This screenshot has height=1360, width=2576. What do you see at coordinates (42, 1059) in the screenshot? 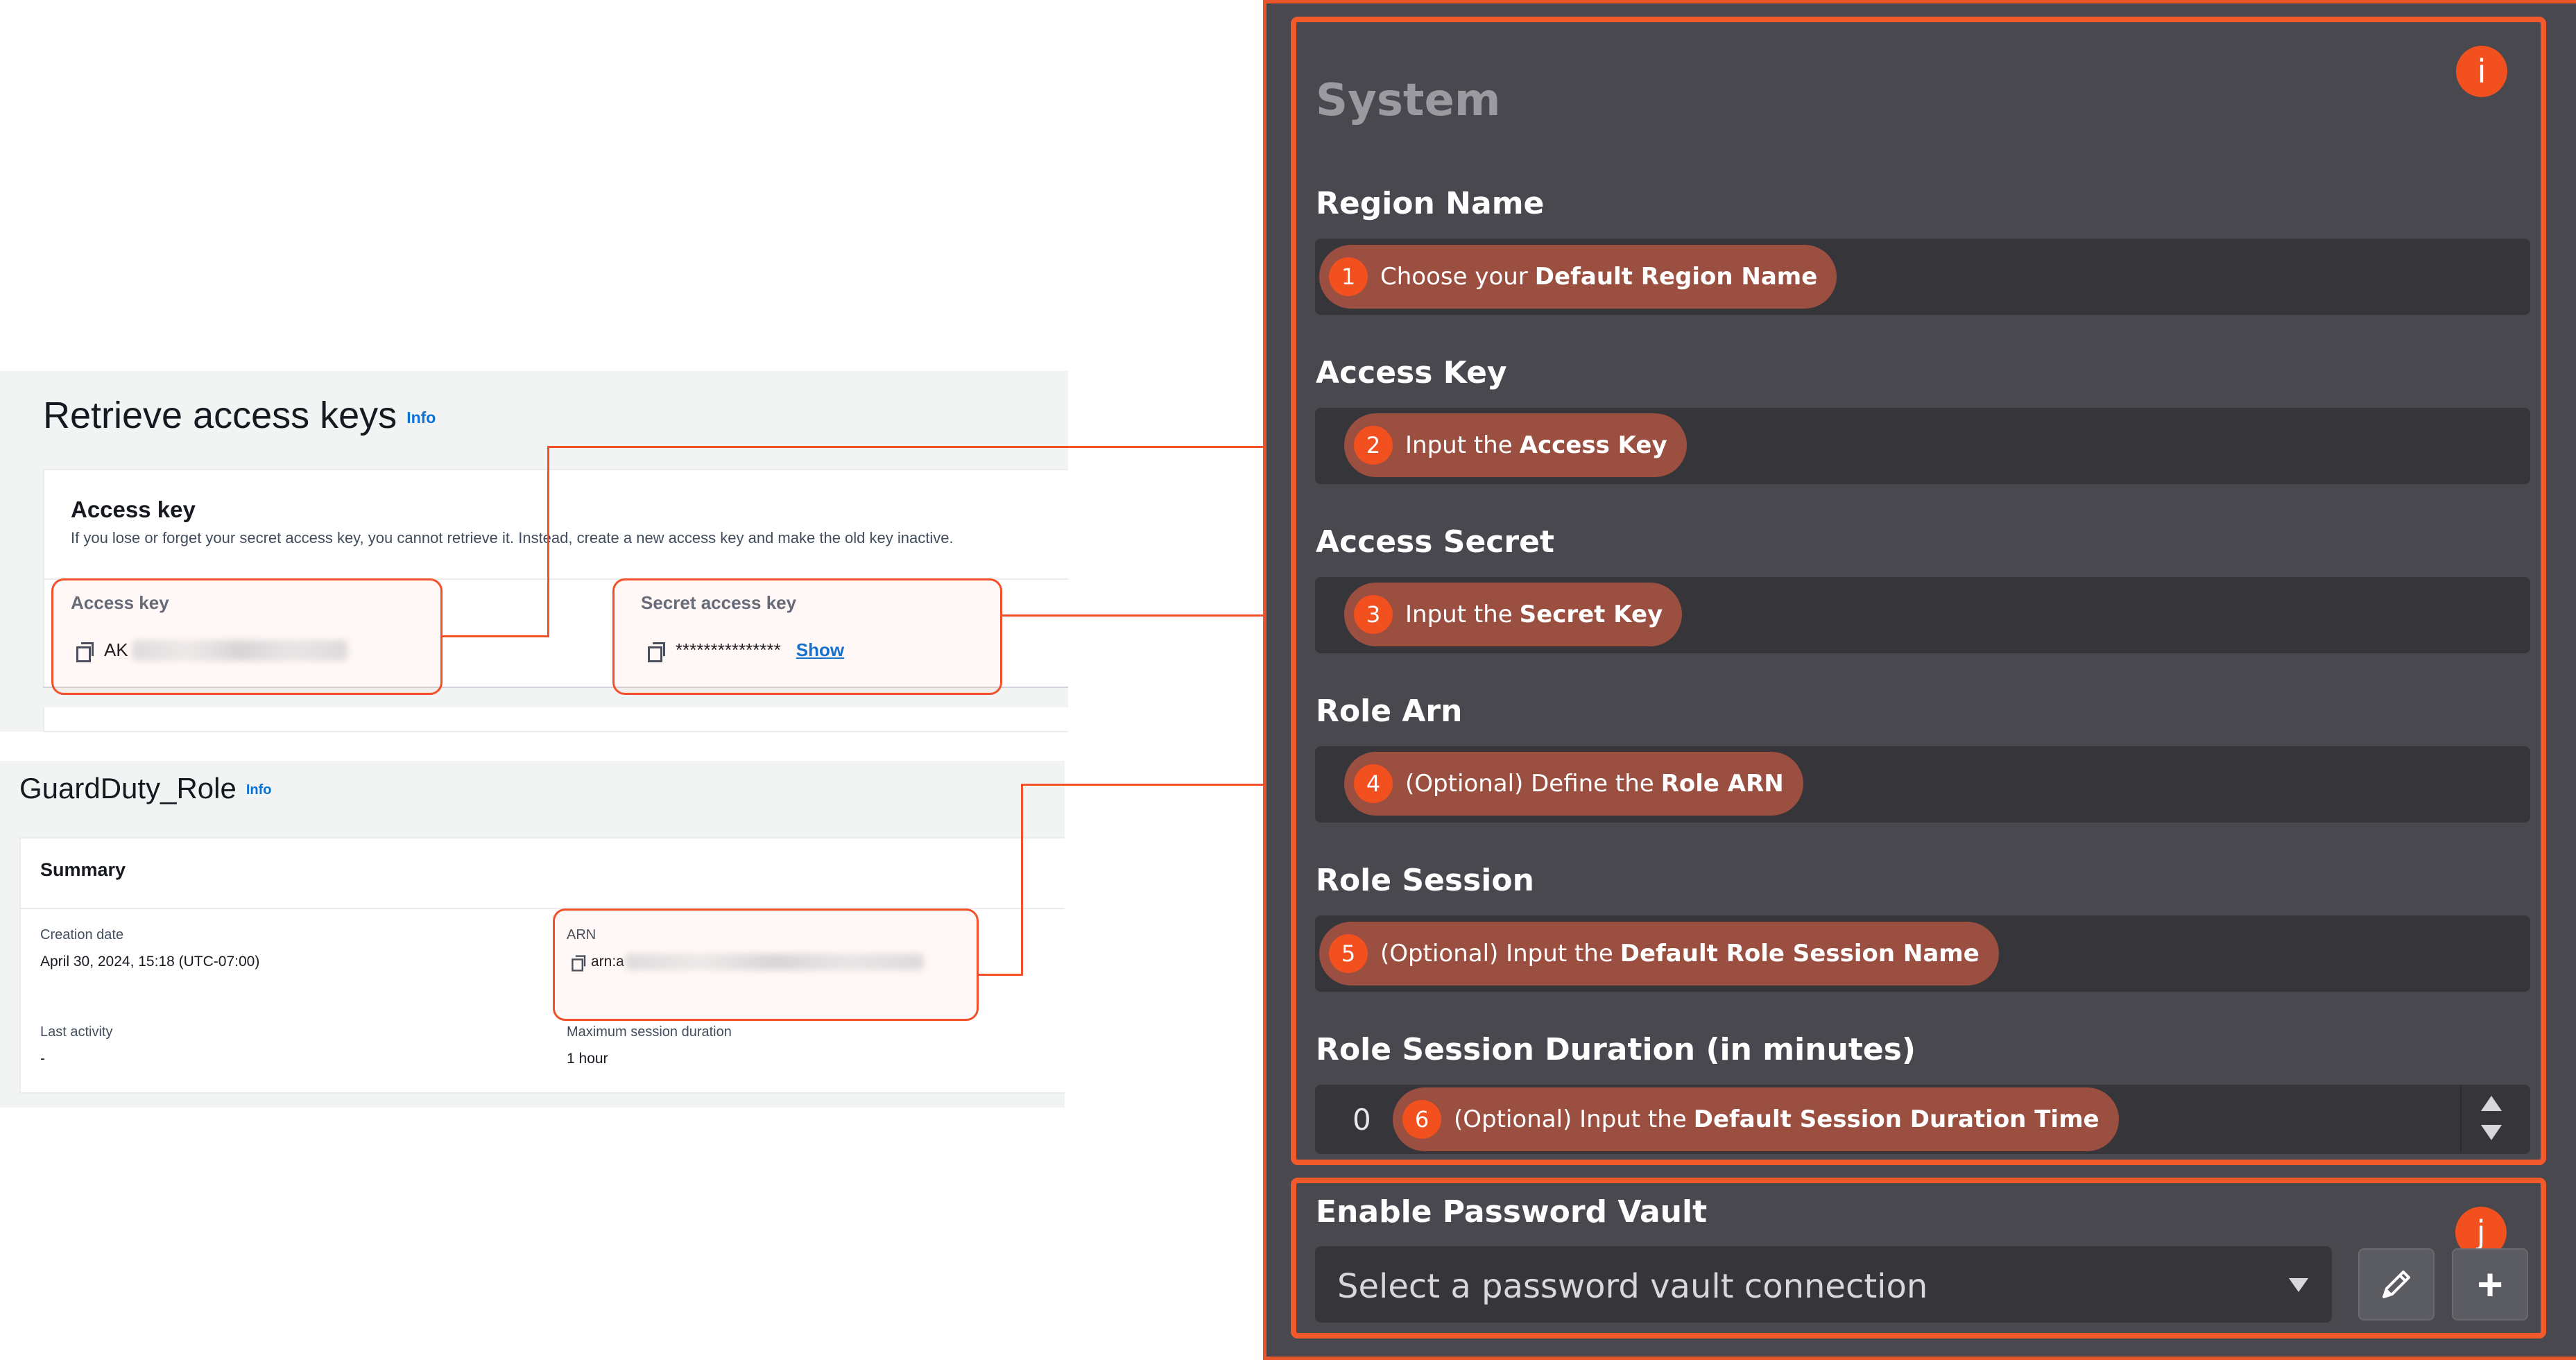
I see `last-activity-value: -` at bounding box center [42, 1059].